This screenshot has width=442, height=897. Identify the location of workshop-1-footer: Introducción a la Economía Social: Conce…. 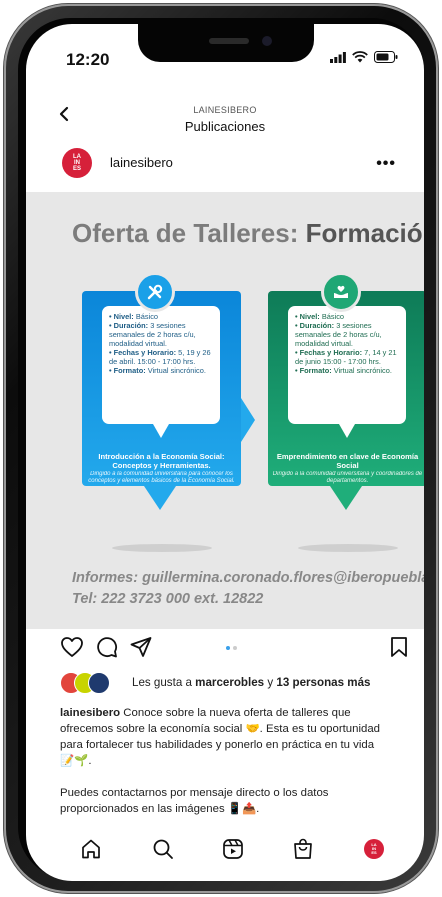
(161, 468).